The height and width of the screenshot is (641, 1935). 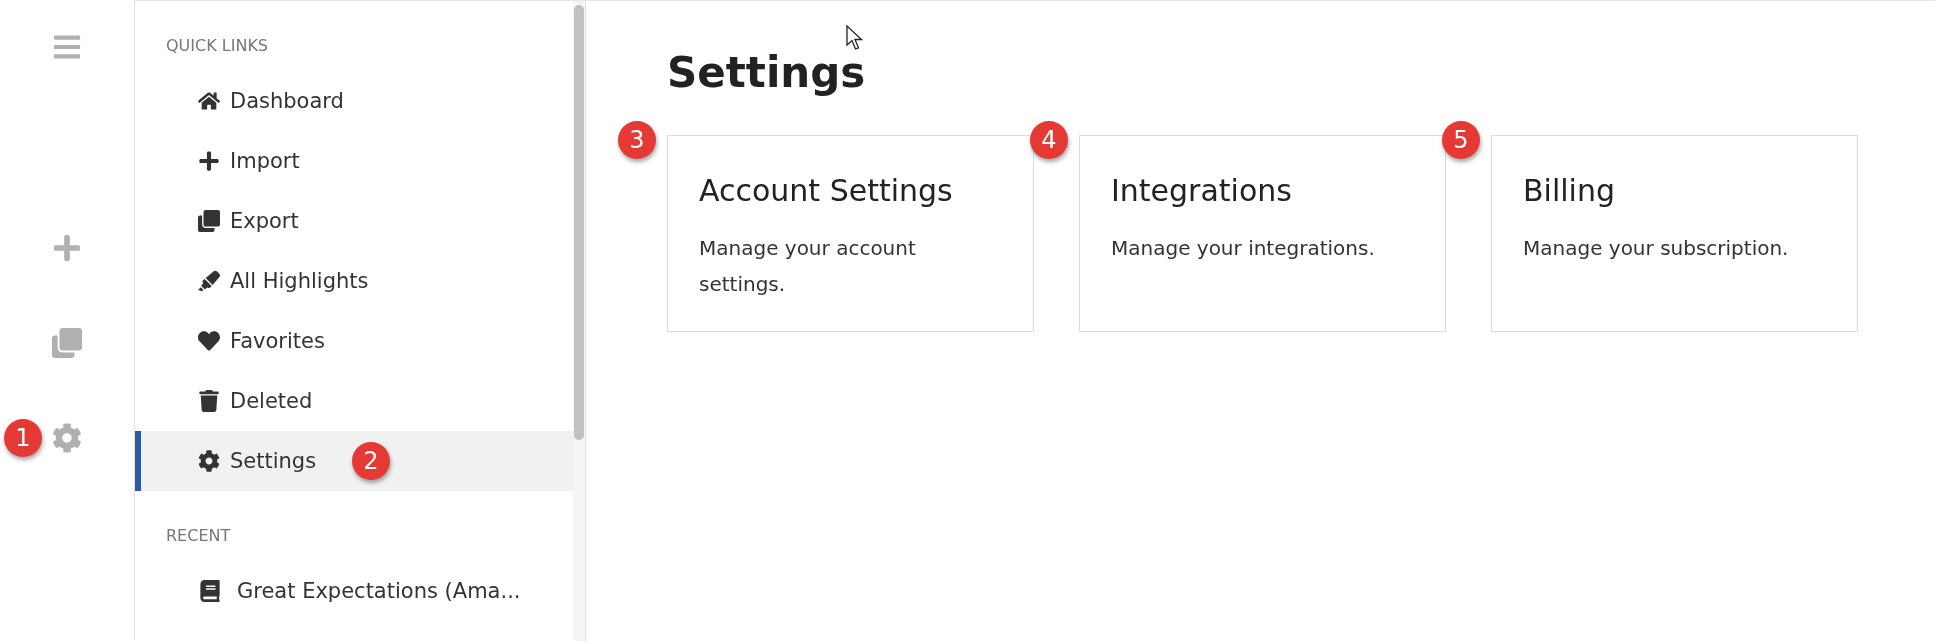 I want to click on sidebar-item-label: Import, so click(x=265, y=161).